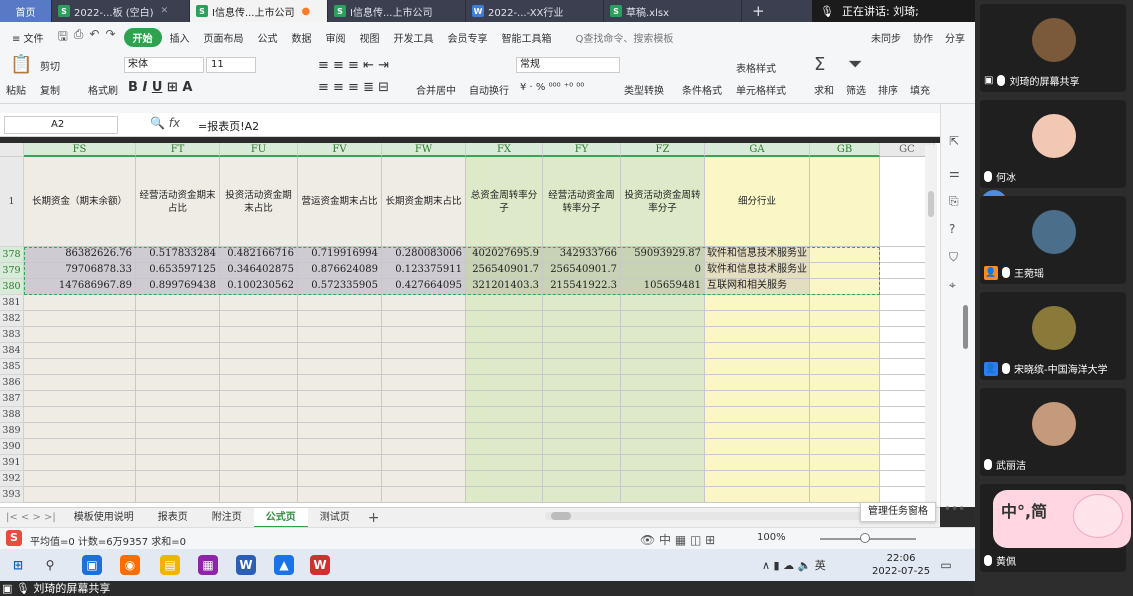 This screenshot has height=596, width=1133. I want to click on column-header-fy: FY, so click(582, 150).